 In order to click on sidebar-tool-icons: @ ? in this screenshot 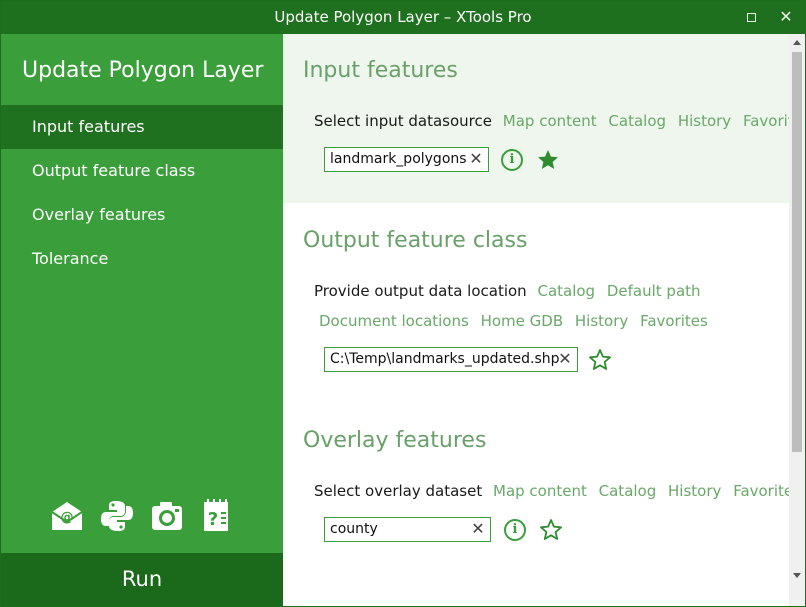, I will do `click(149, 516)`.